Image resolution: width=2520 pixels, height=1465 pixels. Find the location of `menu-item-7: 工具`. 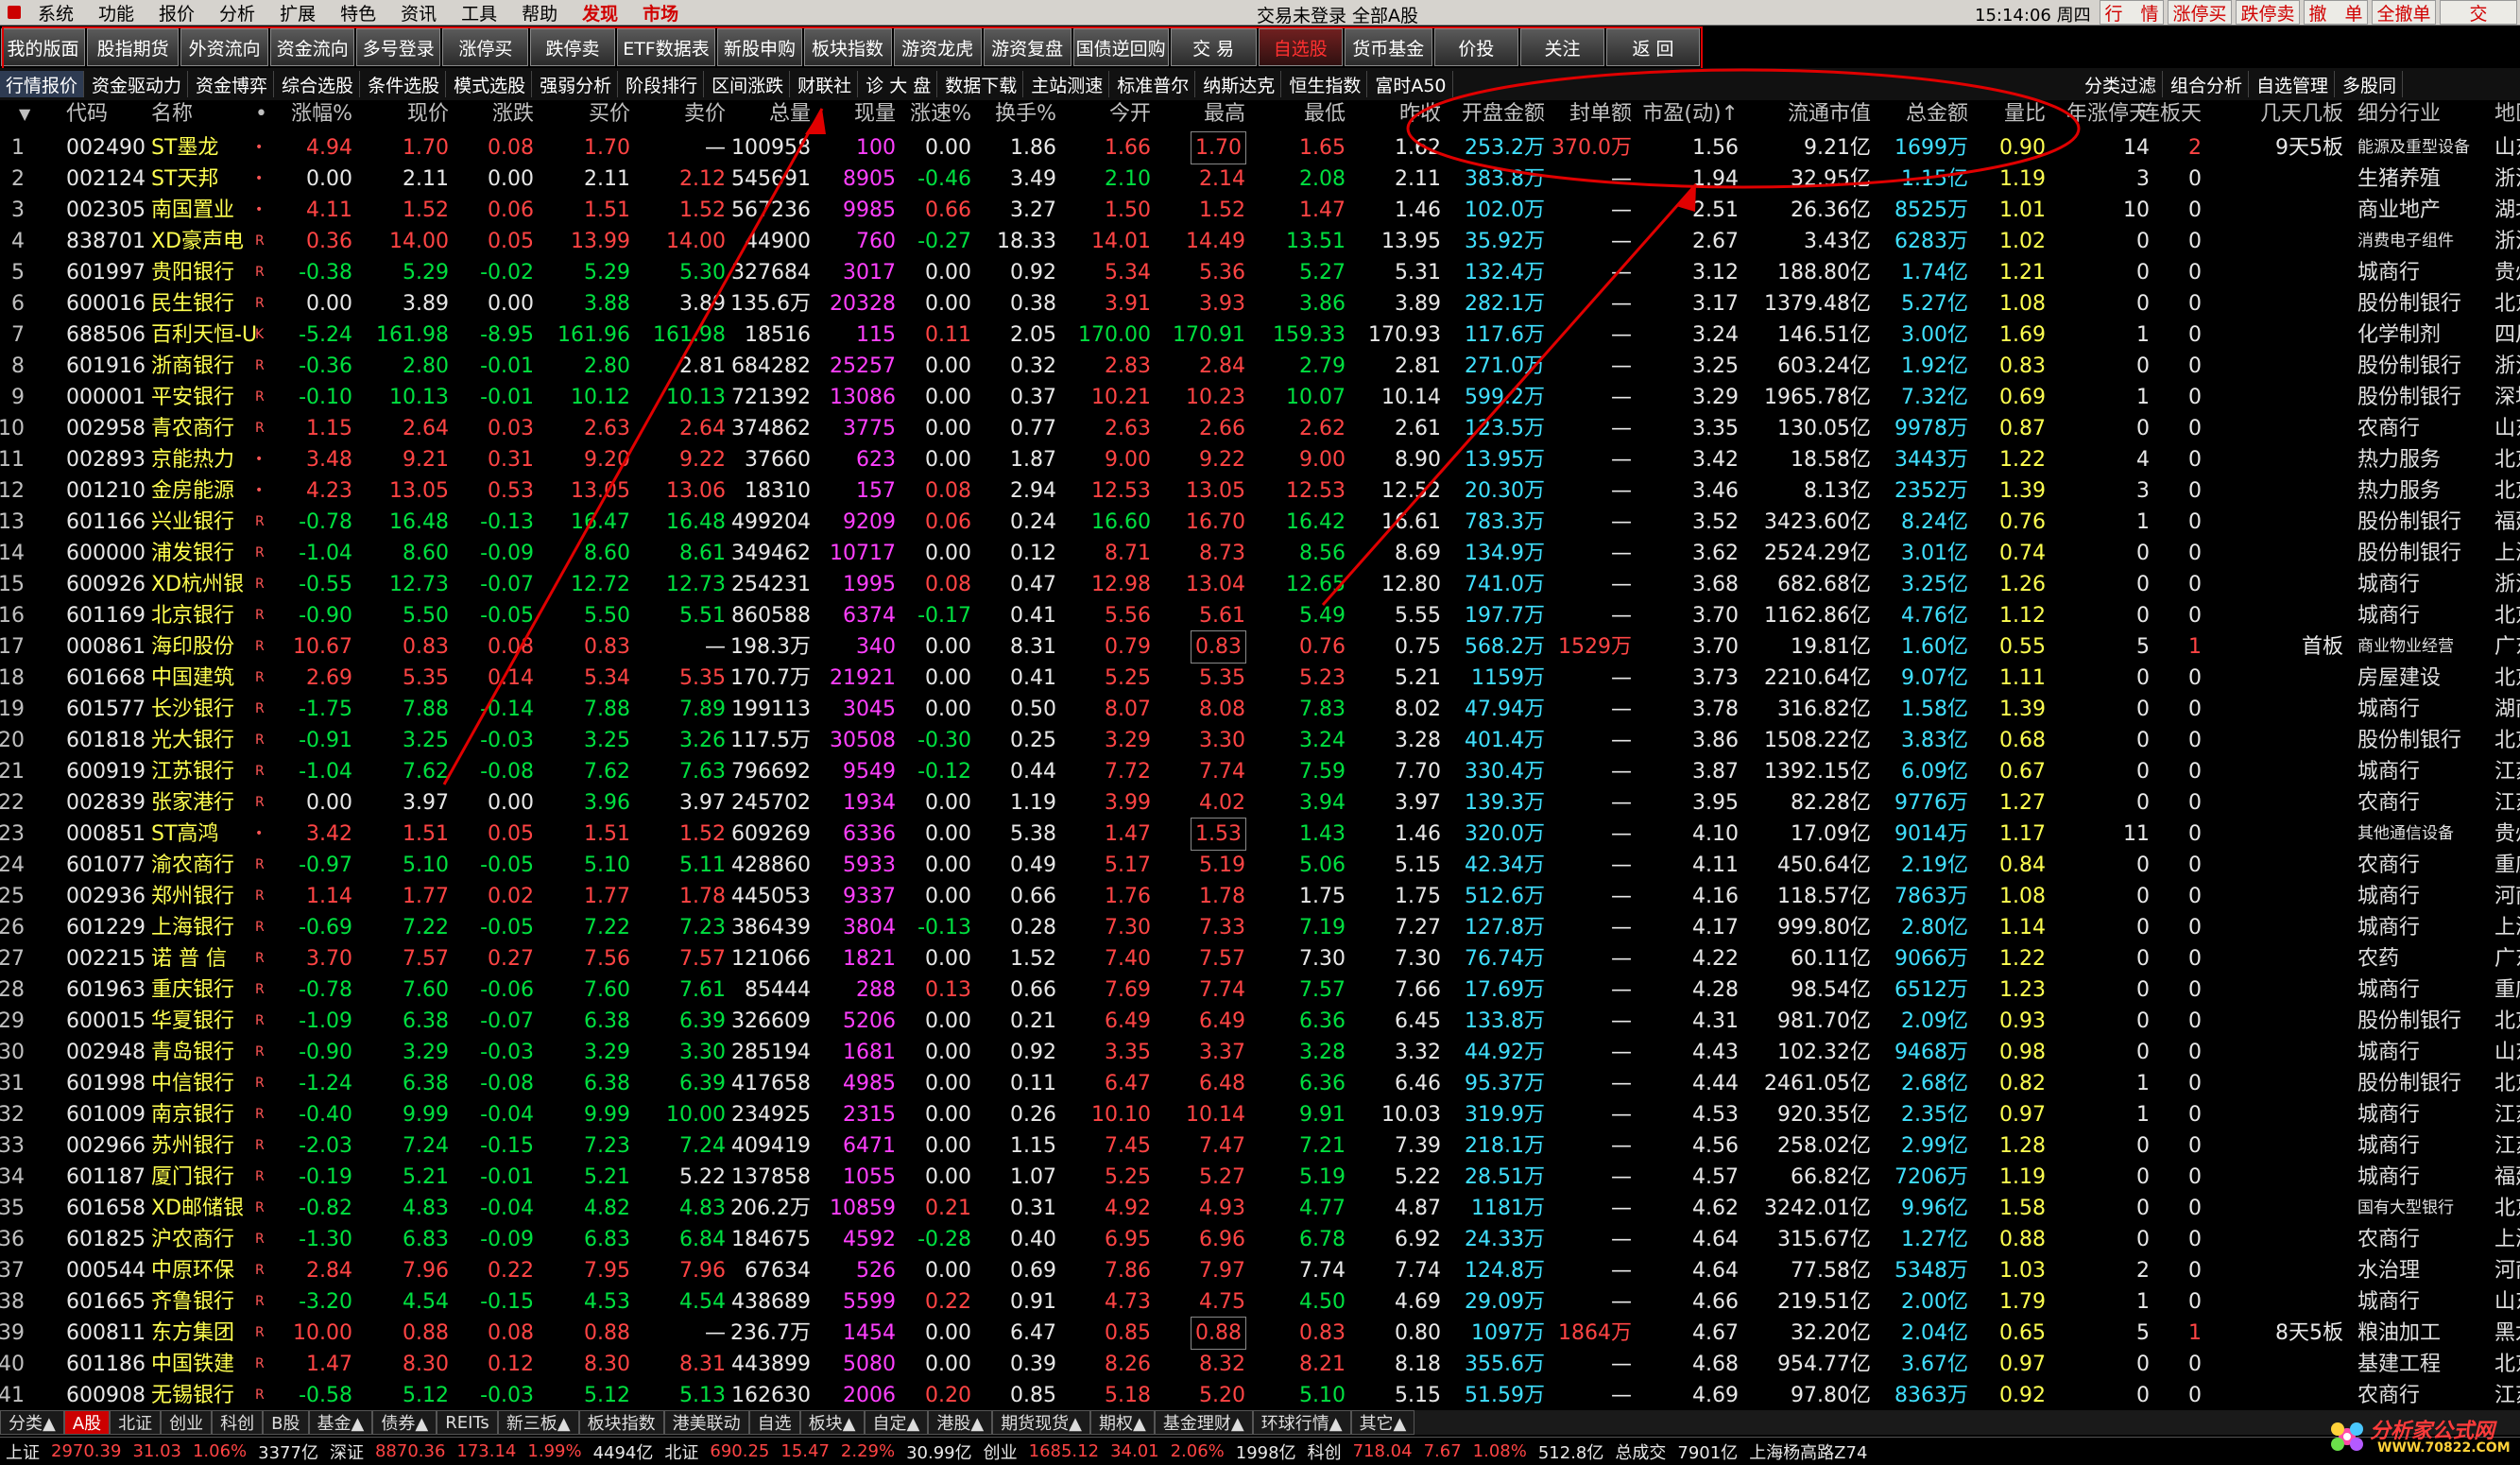

menu-item-7: 工具 is located at coordinates (480, 13).